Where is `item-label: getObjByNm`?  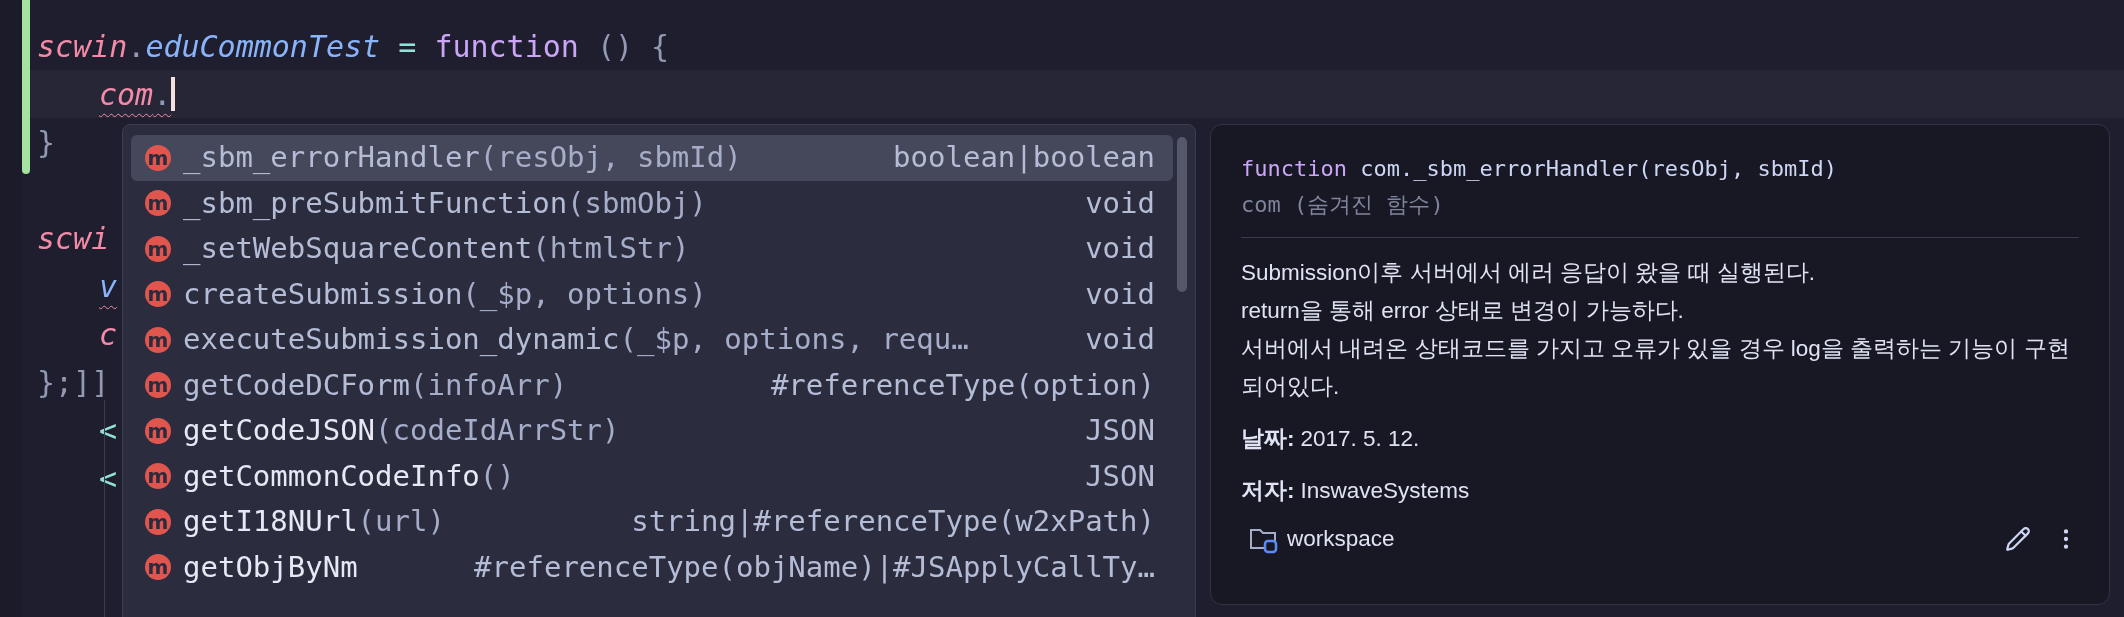
item-label: getObjByNm is located at coordinates (270, 567).